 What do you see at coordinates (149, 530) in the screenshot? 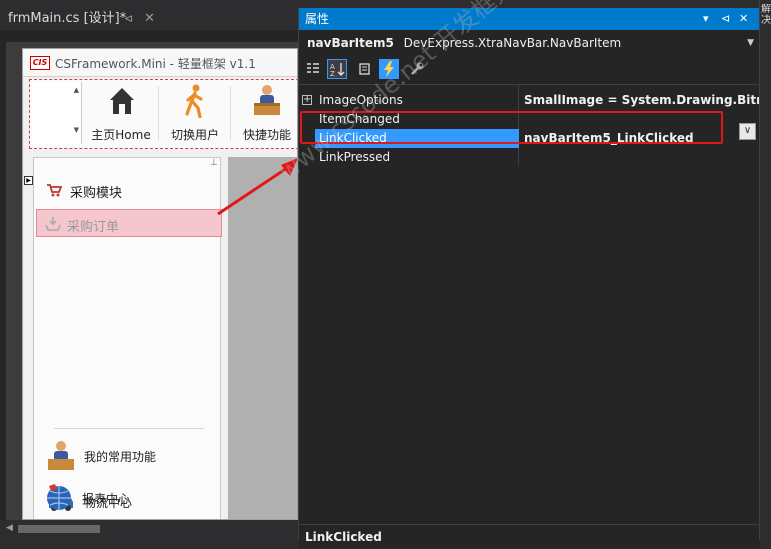
I see `horizontal-scrollbar: ◀` at bounding box center [149, 530].